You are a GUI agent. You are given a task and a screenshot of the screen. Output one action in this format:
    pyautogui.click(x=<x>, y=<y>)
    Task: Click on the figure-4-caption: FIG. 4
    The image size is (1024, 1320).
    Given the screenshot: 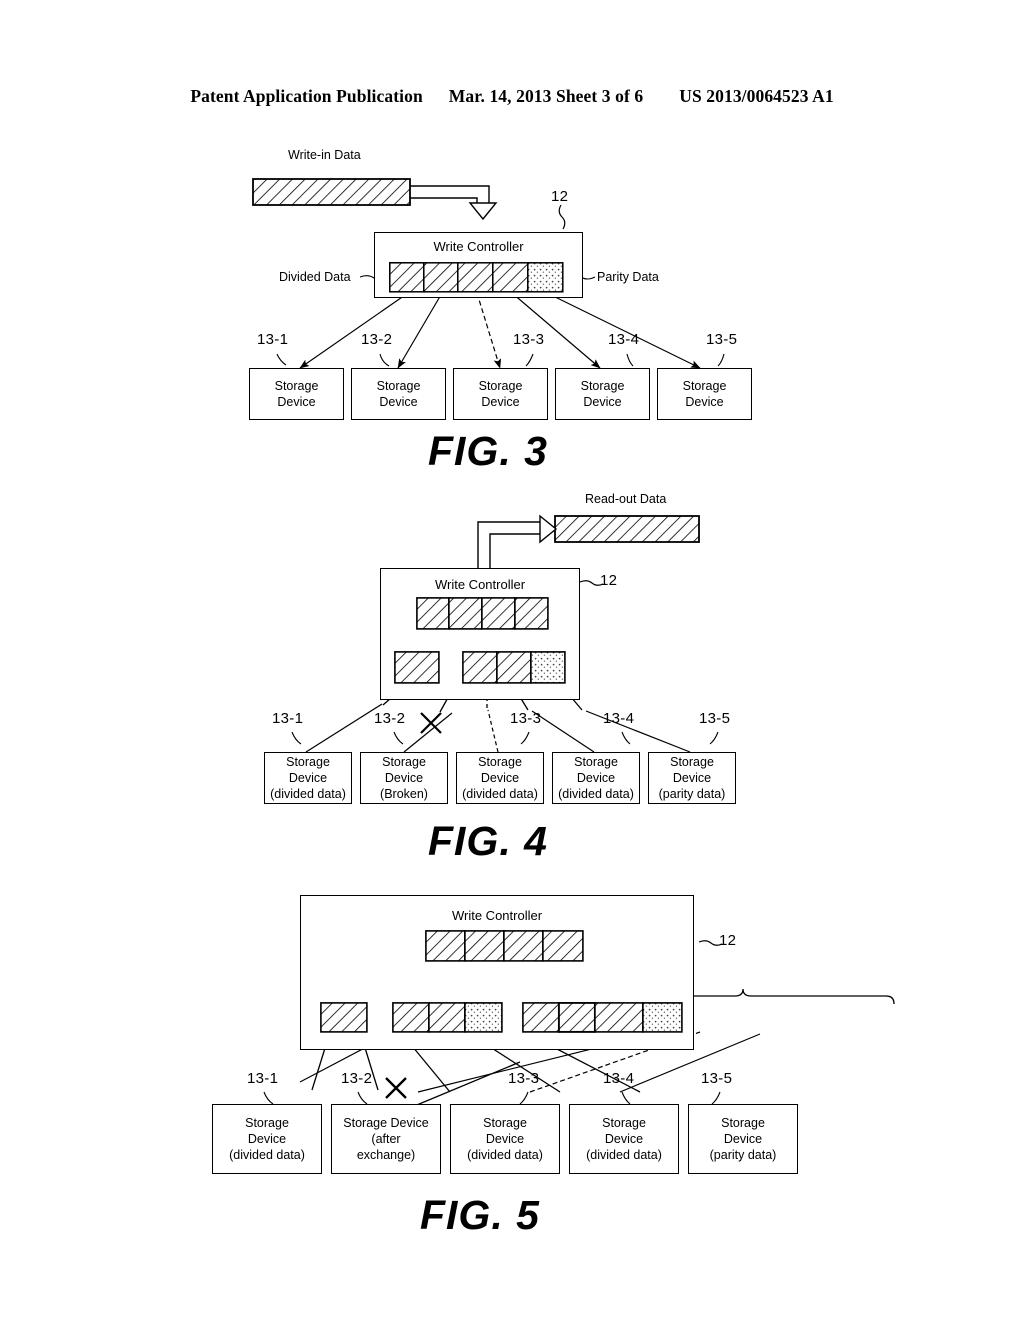 What is the action you would take?
    pyautogui.click(x=488, y=841)
    